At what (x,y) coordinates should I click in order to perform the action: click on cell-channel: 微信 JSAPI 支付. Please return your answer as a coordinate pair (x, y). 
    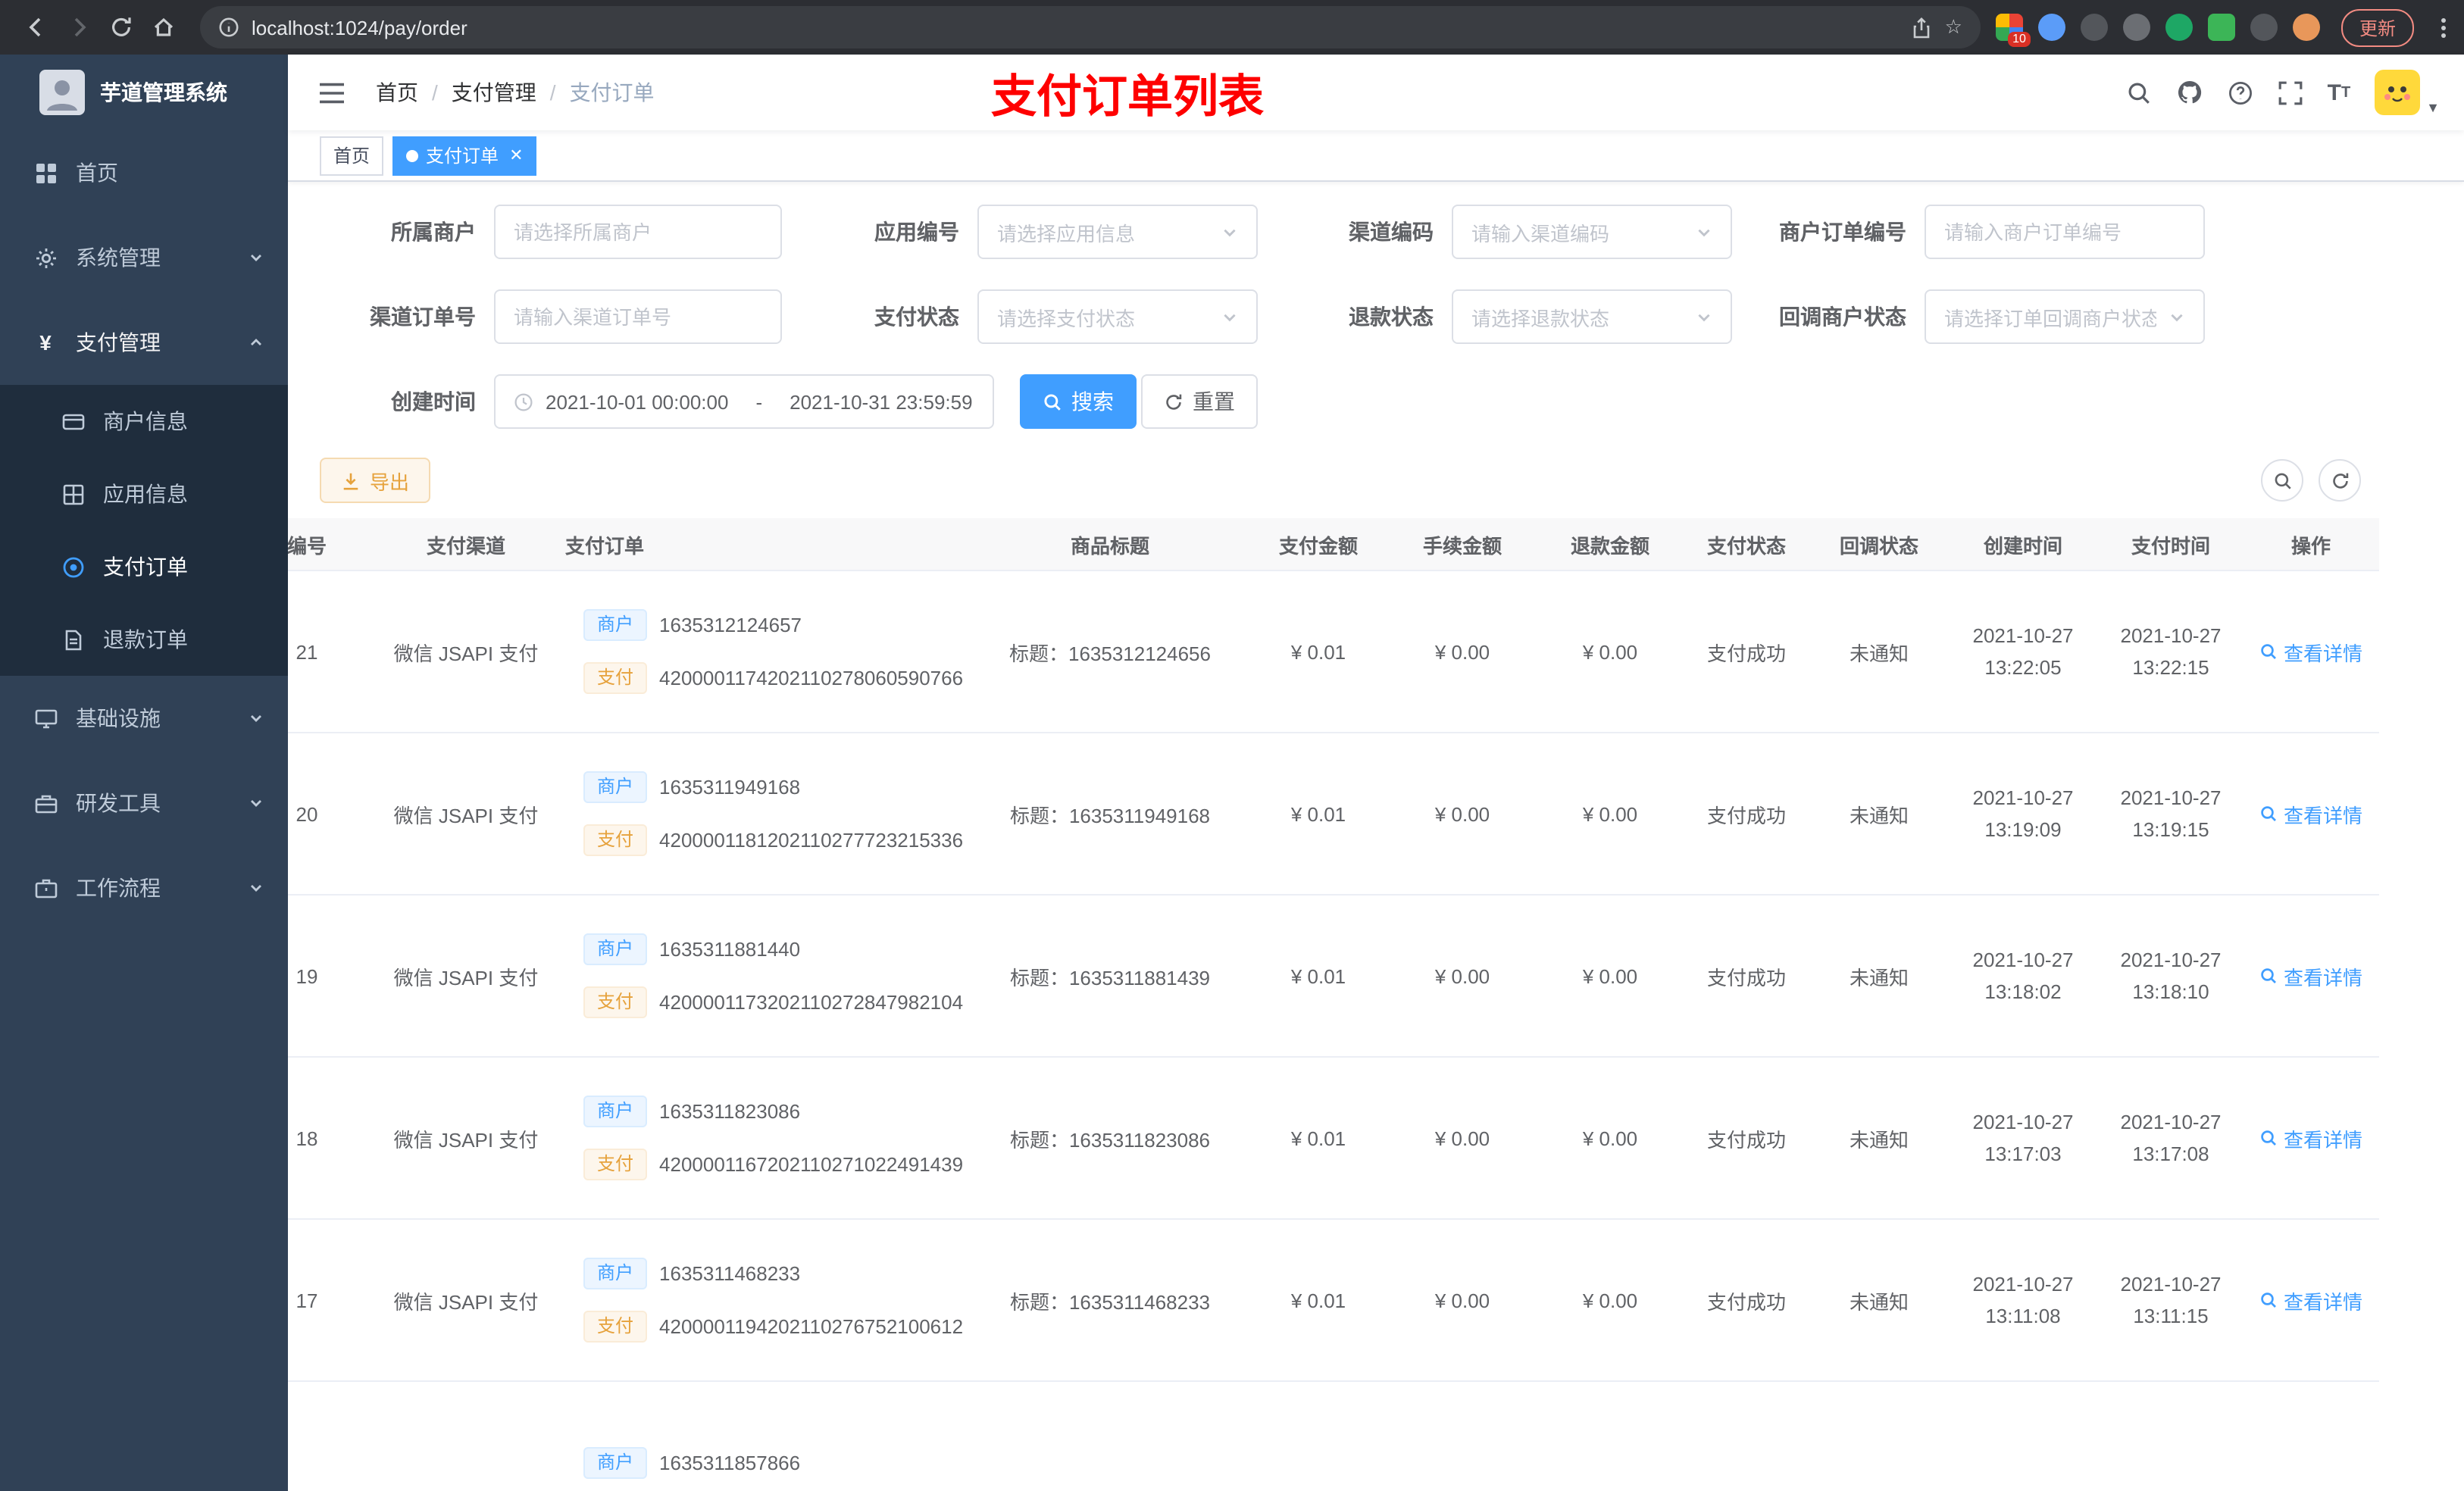
    Looking at the image, I should click on (466, 815).